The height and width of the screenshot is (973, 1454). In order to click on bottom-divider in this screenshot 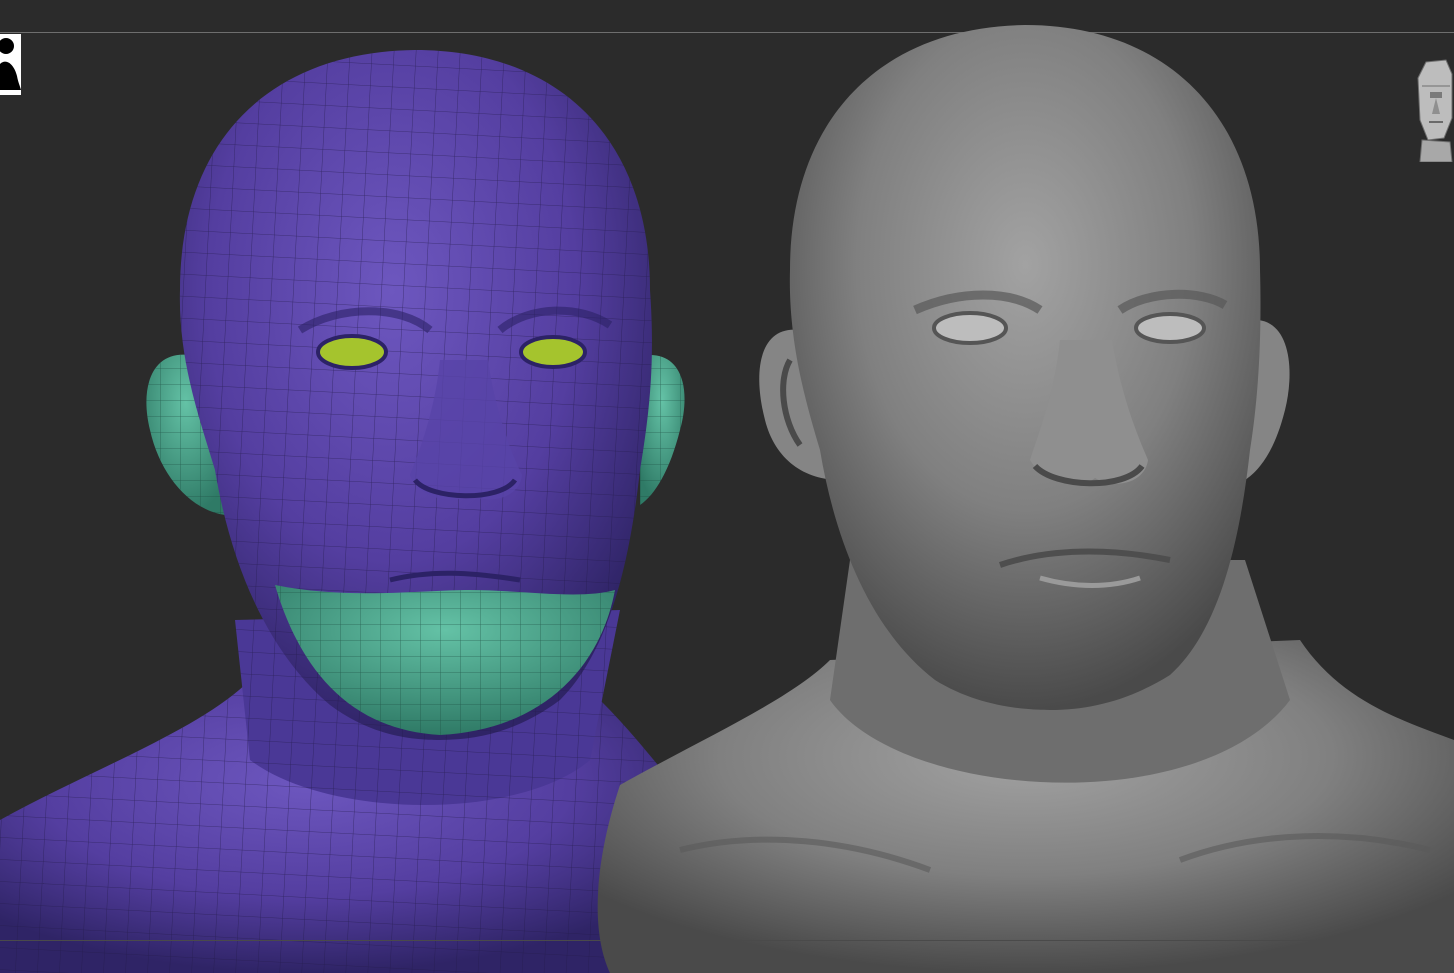, I will do `click(727, 940)`.